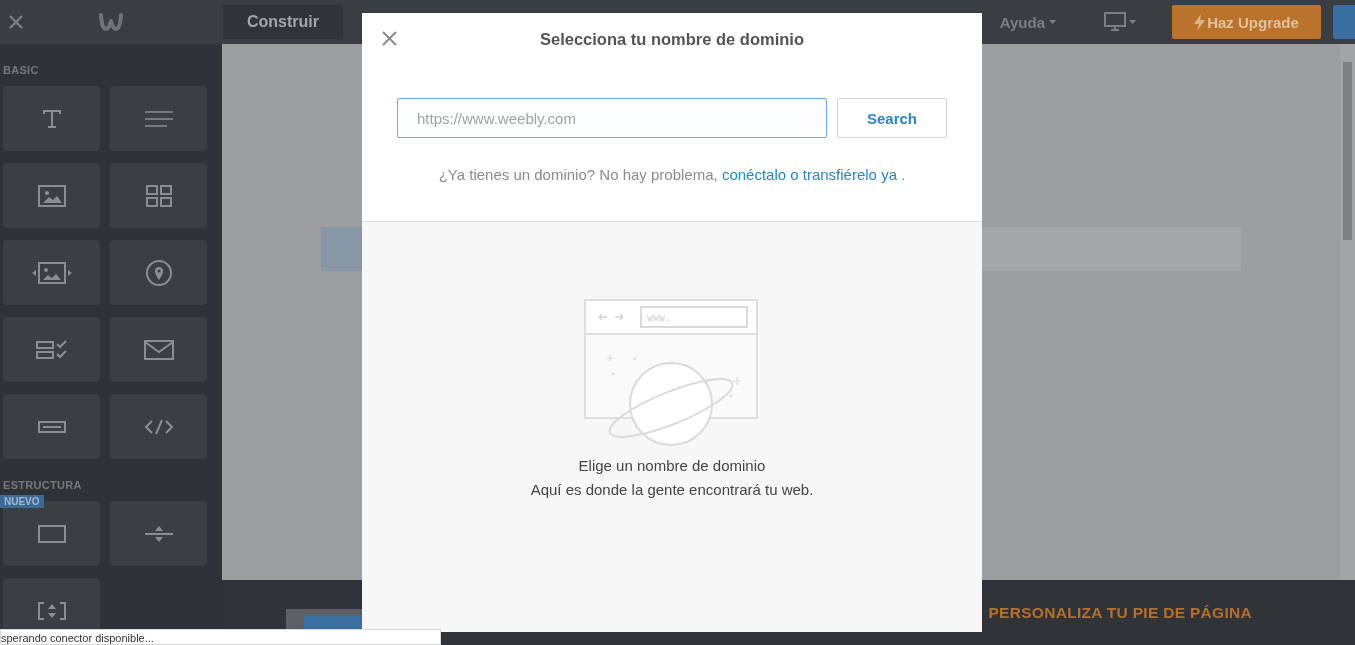 The image size is (1355, 645). Describe the element at coordinates (809, 174) in the screenshot. I see `connect-link: conéctalo o transfiérelo ya` at that location.